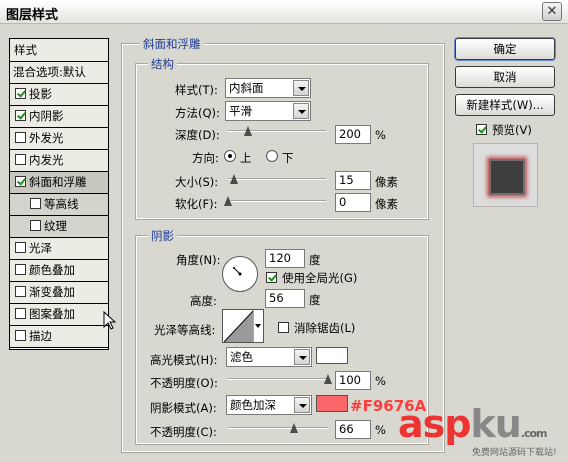 This screenshot has width=568, height=462. I want to click on soften-input: 0, so click(353, 202).